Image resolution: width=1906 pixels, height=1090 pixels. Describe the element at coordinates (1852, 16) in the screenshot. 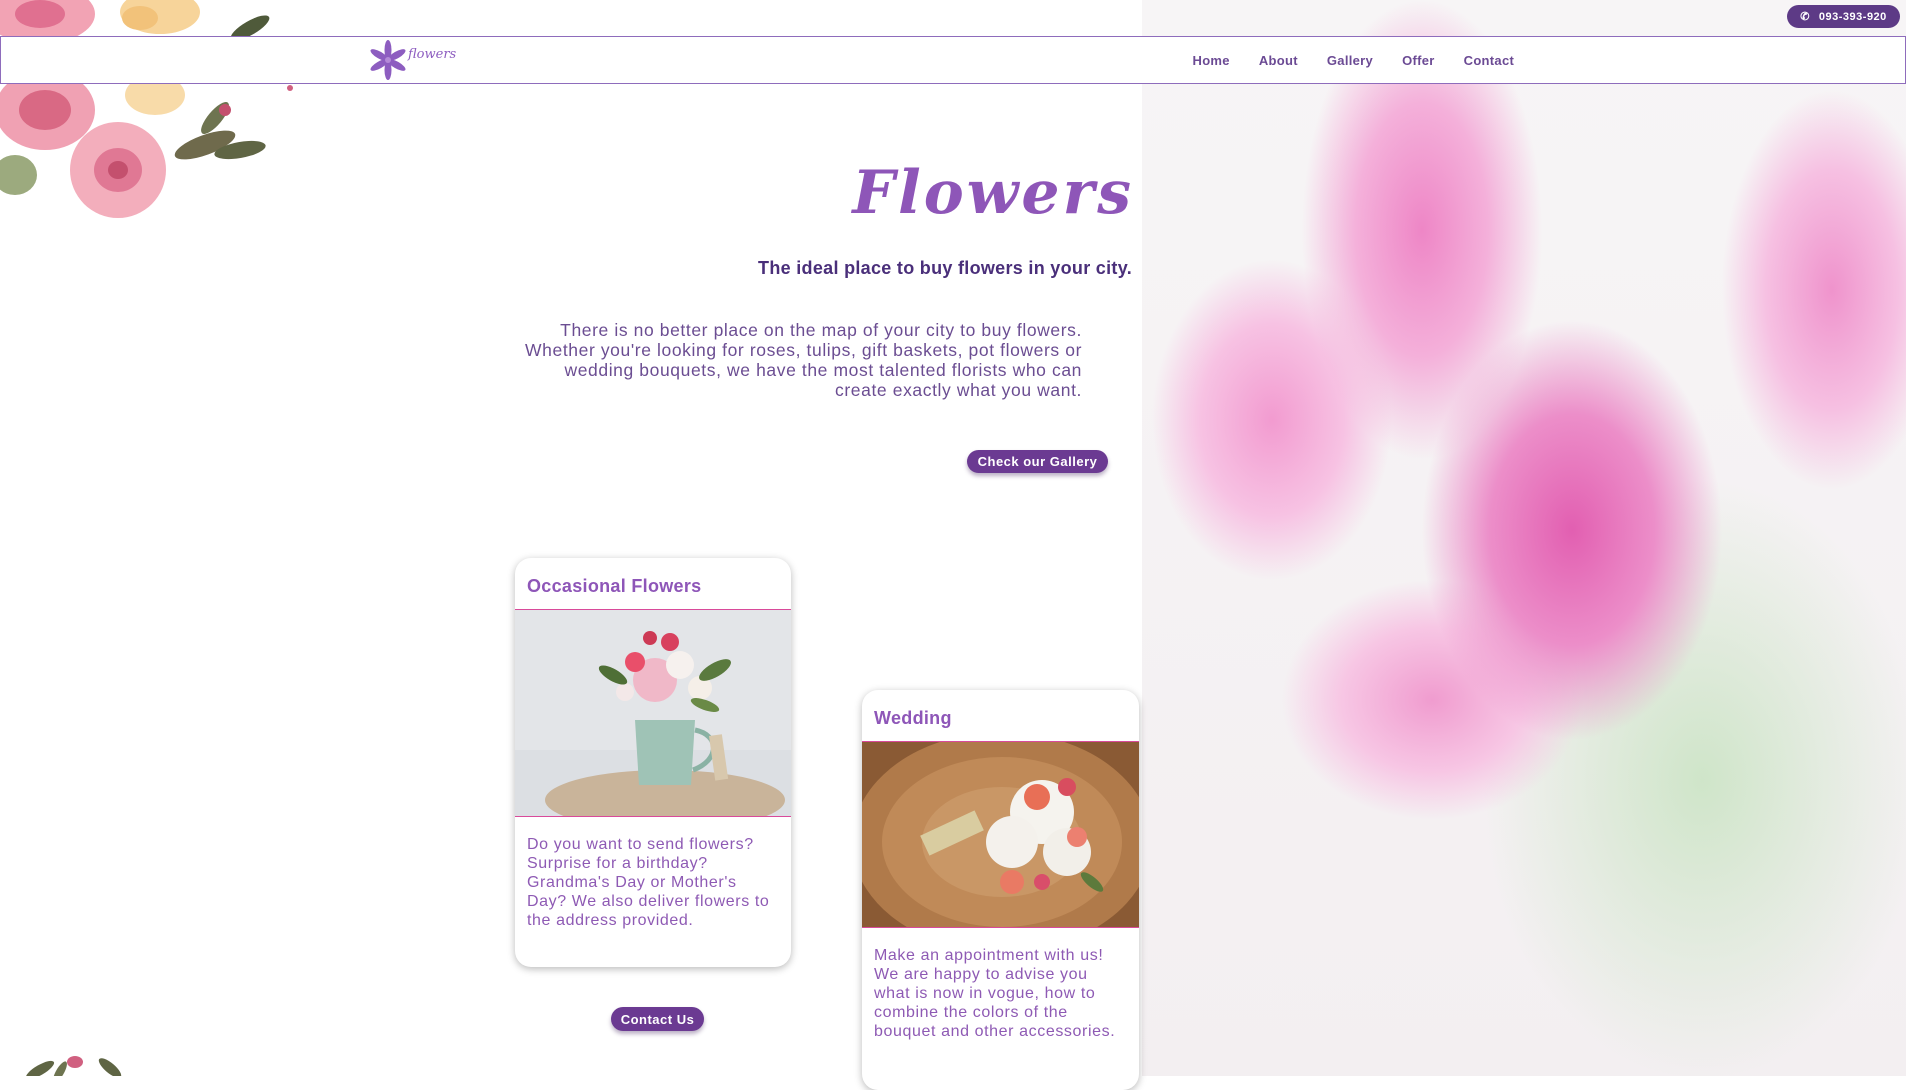

I see `phone-number-text: 093-393-920` at that location.